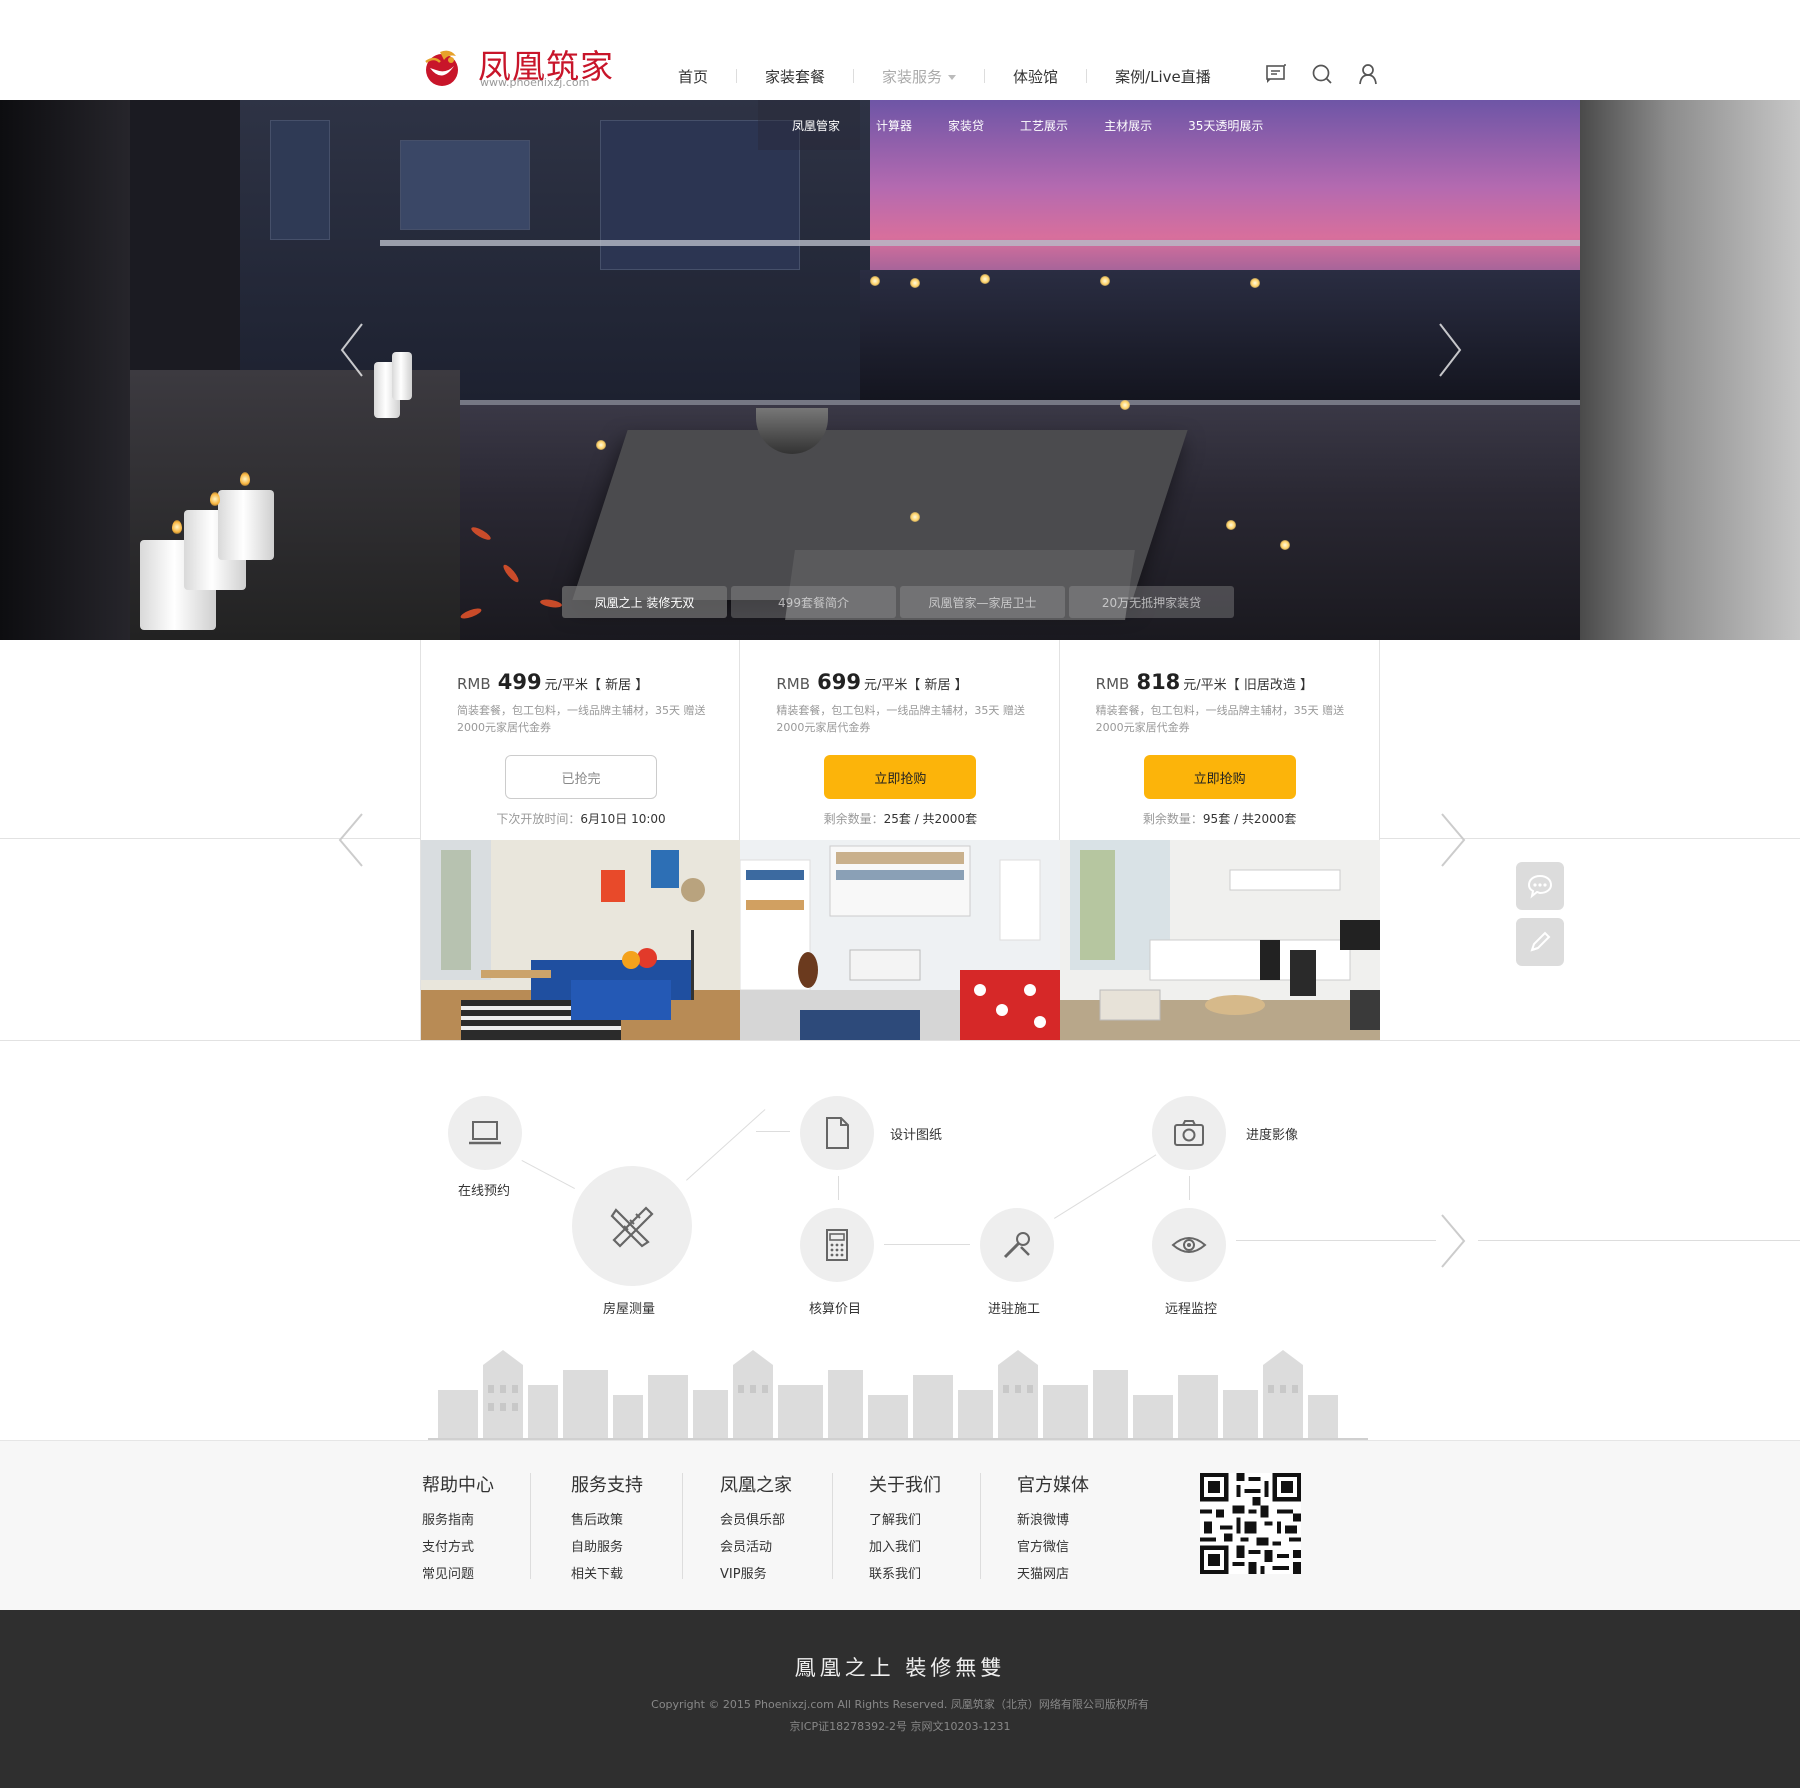 The height and width of the screenshot is (1788, 1800). What do you see at coordinates (1092, 1547) in the screenshot?
I see `footer-link: 官方微信` at bounding box center [1092, 1547].